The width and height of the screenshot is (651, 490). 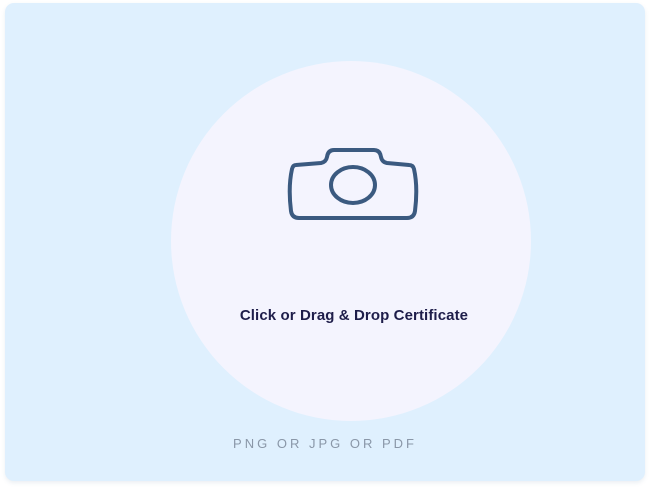 What do you see at coordinates (325, 443) in the screenshot?
I see `accepted-formats-hint: PNG OR JPG OR PDF` at bounding box center [325, 443].